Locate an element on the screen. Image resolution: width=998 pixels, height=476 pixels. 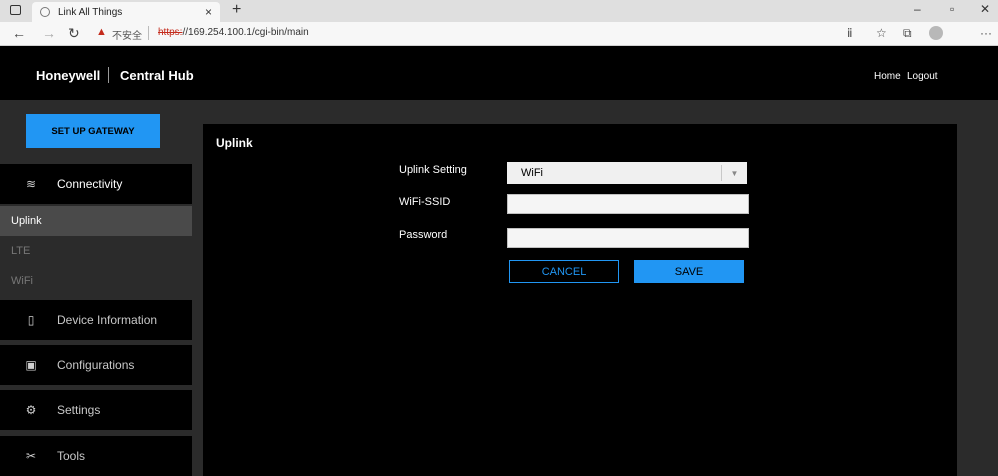
page-title: Uplink is located at coordinates (234, 143).